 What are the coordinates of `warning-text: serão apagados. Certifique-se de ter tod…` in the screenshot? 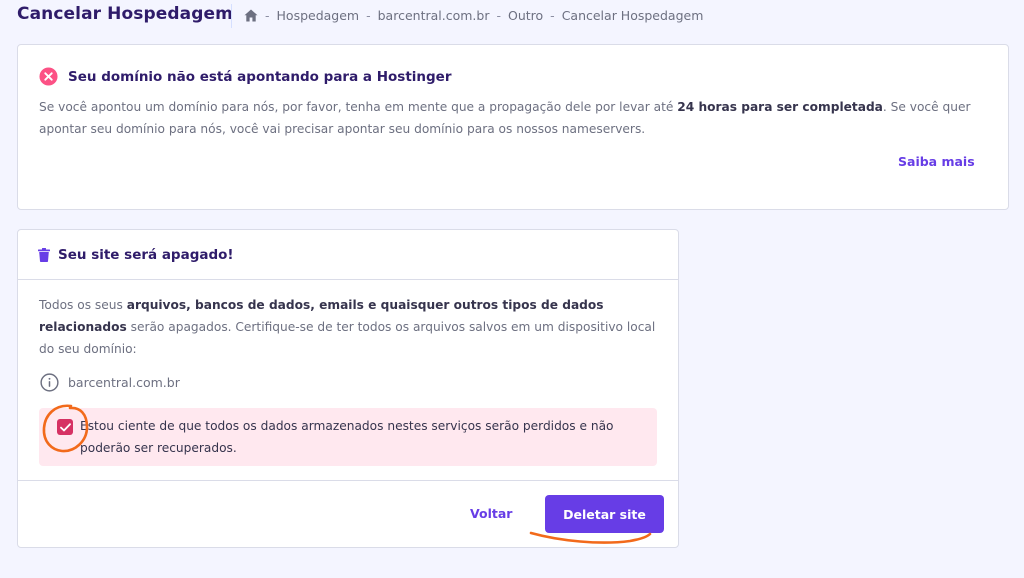 It's located at (347, 338).